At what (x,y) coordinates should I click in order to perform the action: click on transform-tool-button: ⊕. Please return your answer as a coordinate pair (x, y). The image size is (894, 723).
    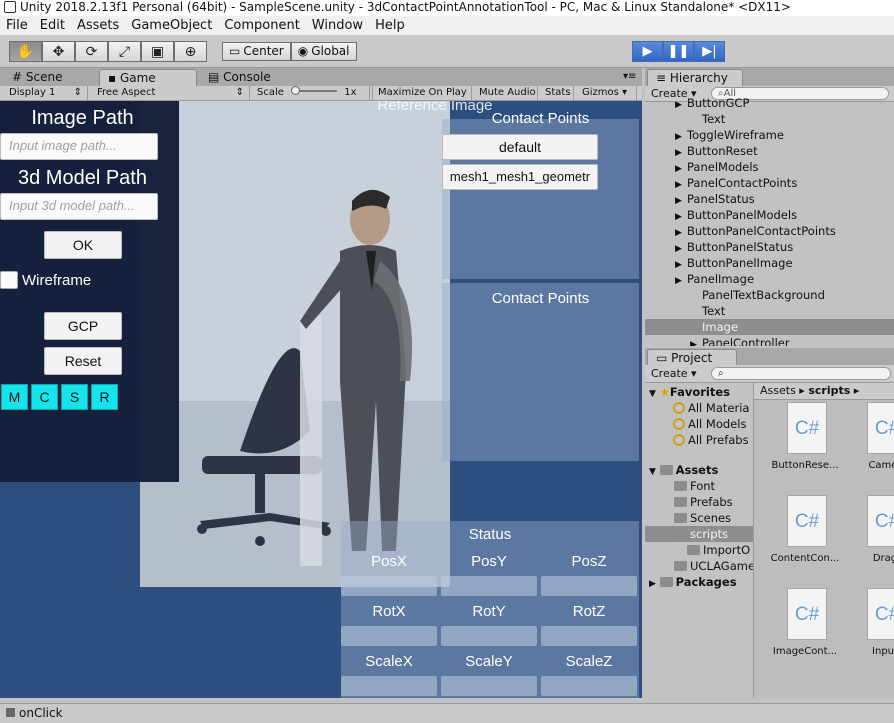
    Looking at the image, I should click on (190, 51).